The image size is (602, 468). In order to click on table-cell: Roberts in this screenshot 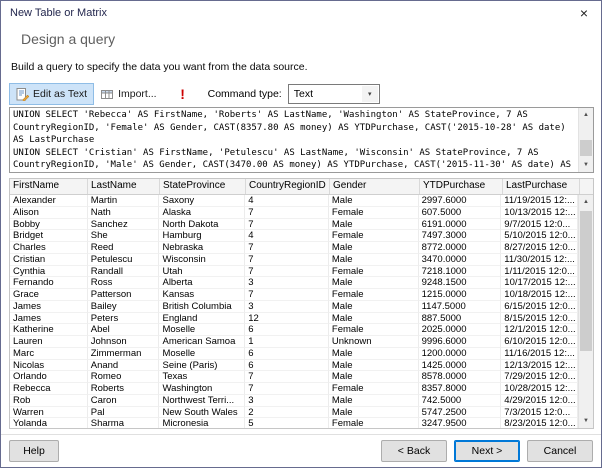, I will do `click(123, 389)`.